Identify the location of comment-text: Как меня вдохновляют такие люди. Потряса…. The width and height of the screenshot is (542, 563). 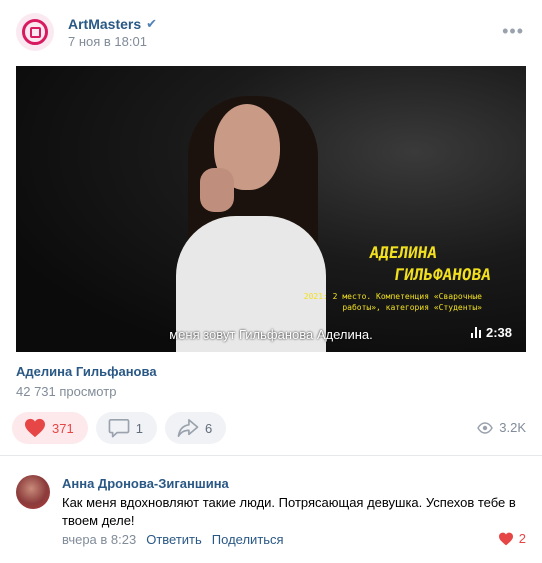
(289, 511).